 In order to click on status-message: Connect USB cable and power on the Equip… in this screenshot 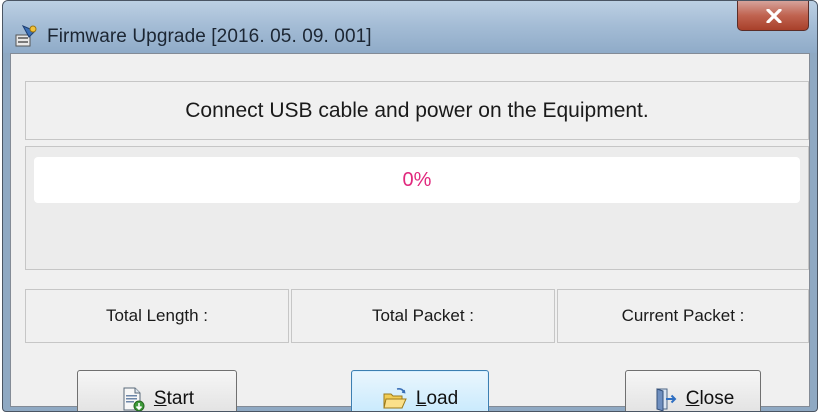, I will do `click(417, 110)`.